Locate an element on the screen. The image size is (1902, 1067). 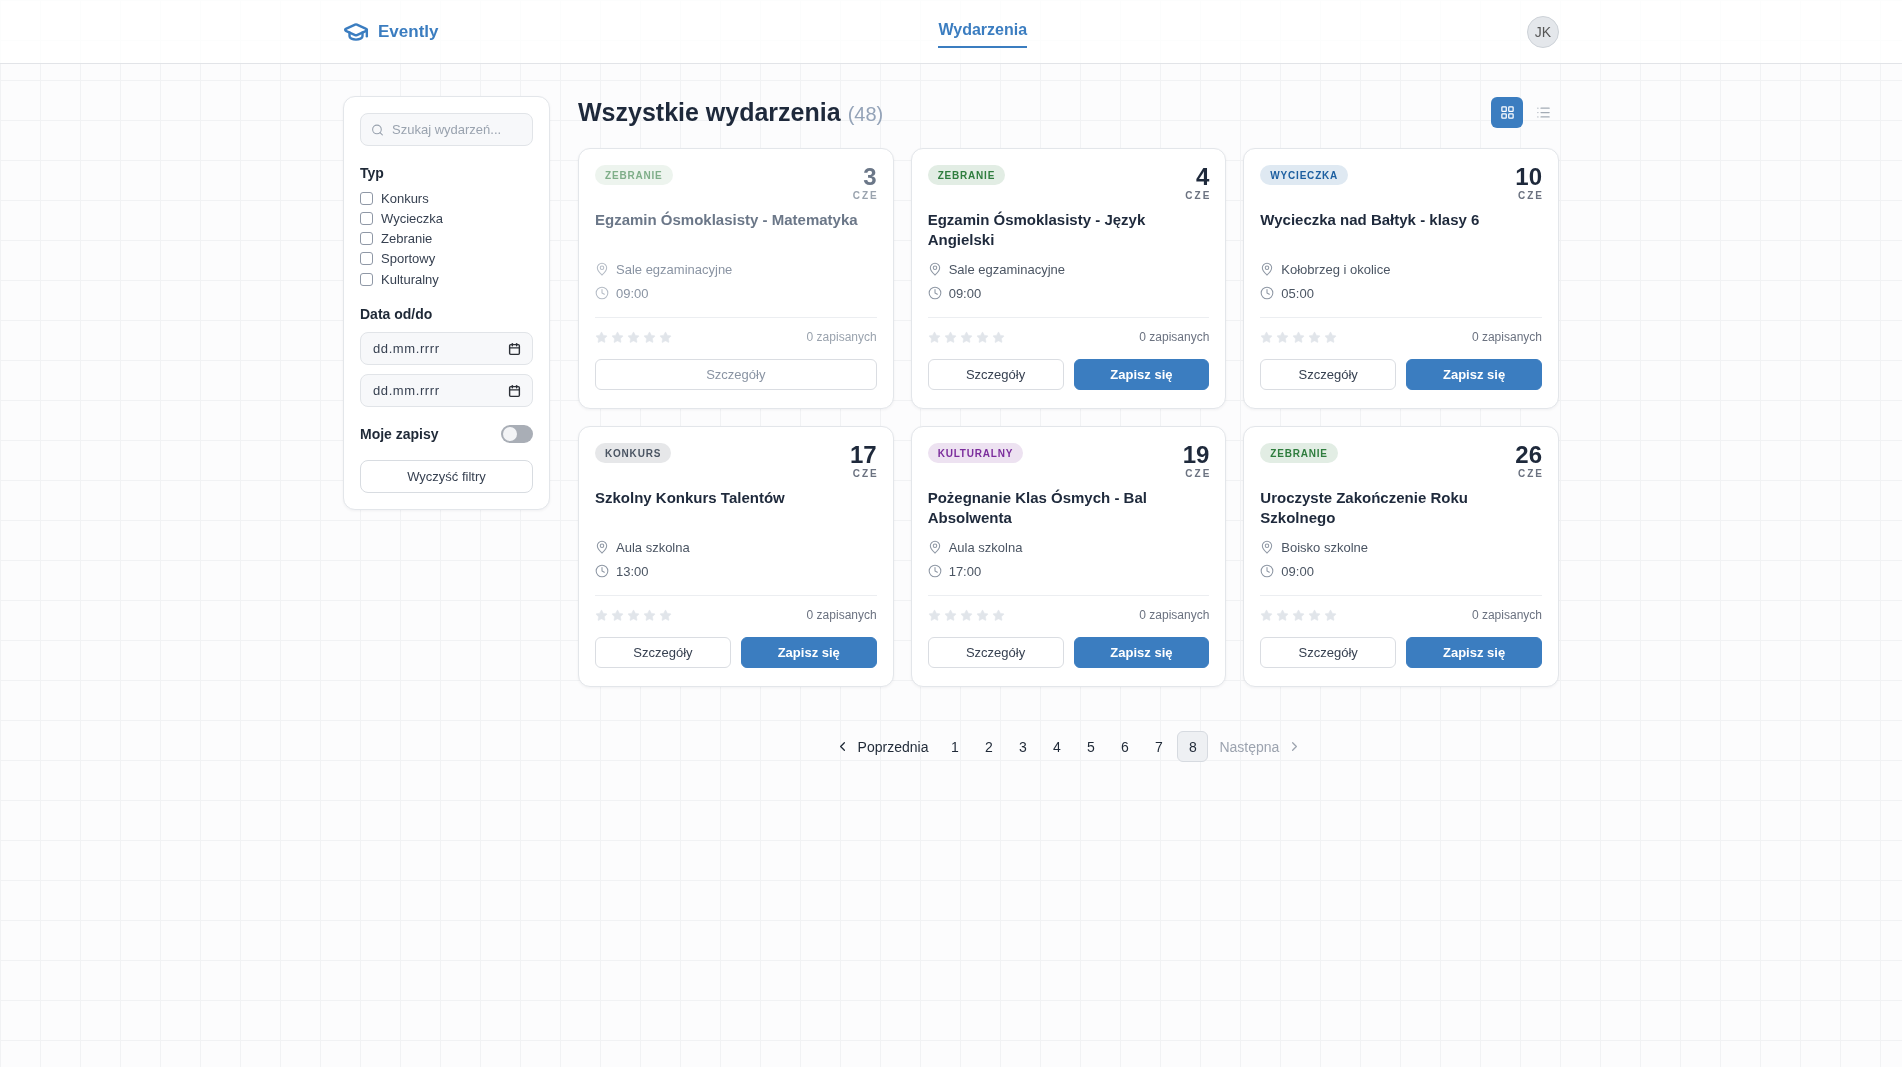
event-day: 10 is located at coordinates (1528, 177).